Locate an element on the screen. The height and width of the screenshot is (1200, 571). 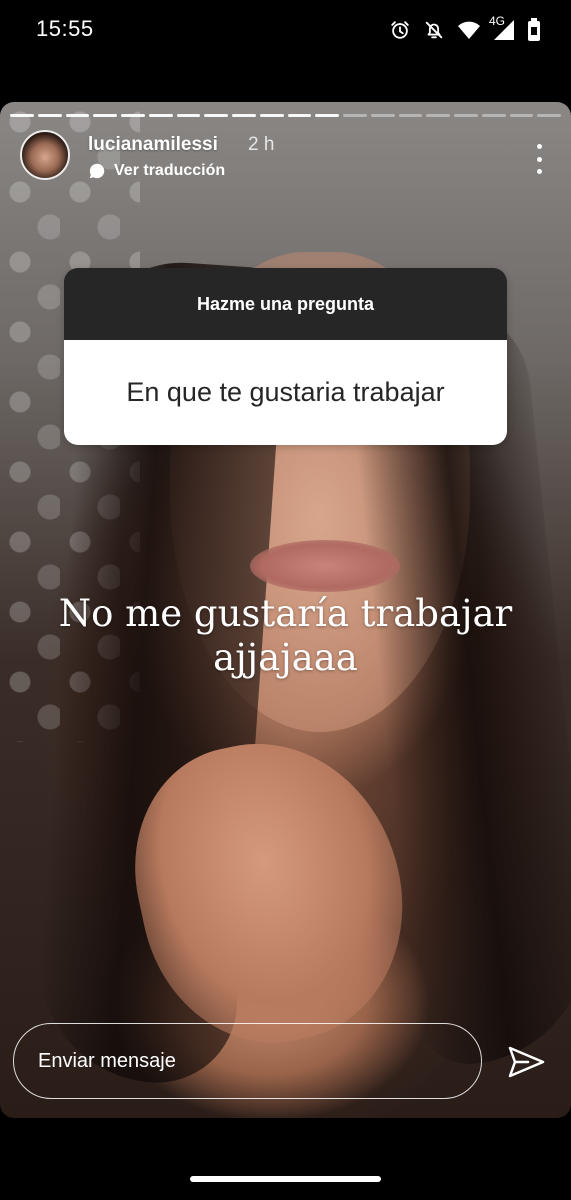
story-photo-lips is located at coordinates (325, 566).